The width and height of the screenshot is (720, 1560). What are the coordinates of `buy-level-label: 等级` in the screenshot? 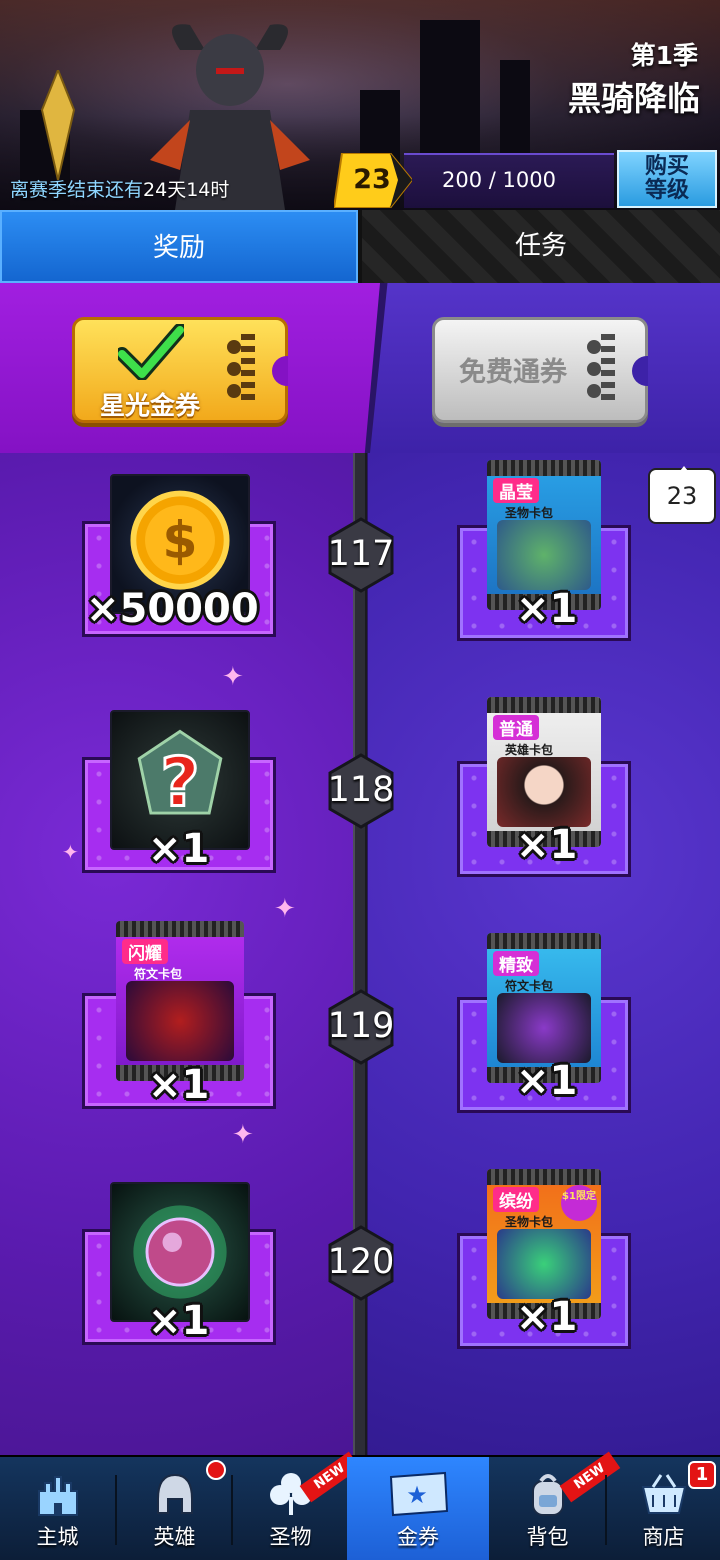 It's located at (666, 190).